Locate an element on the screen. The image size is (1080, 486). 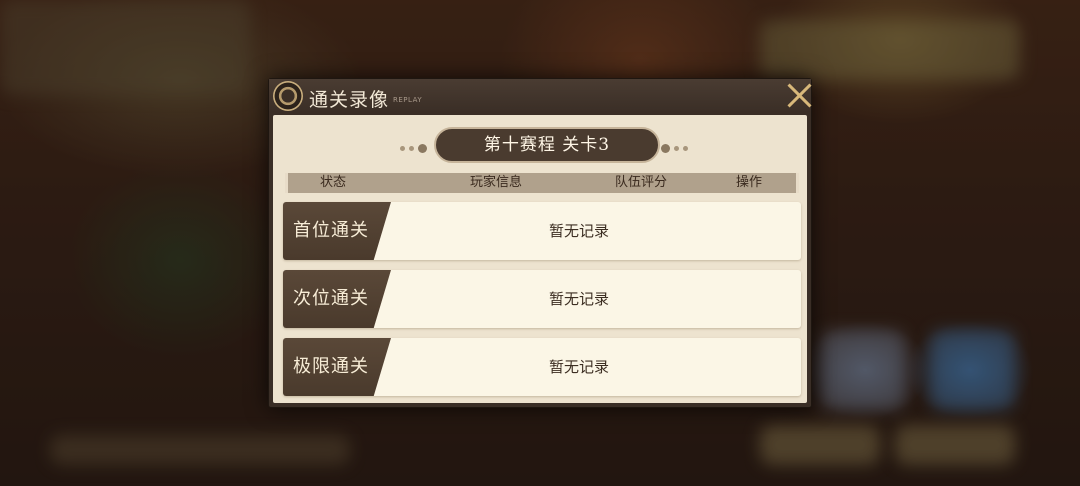
close-icon is located at coordinates (799, 95).